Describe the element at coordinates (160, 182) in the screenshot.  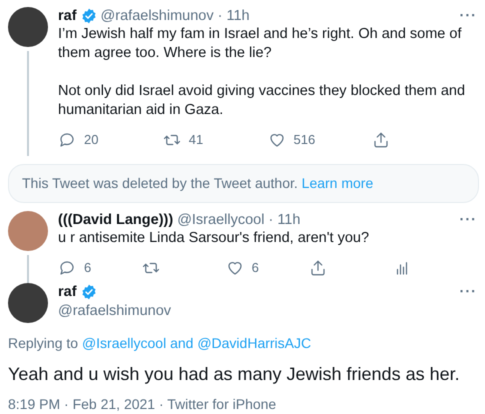
I see `notice-text: This Tweet was deleted by the Tweet author.` at that location.